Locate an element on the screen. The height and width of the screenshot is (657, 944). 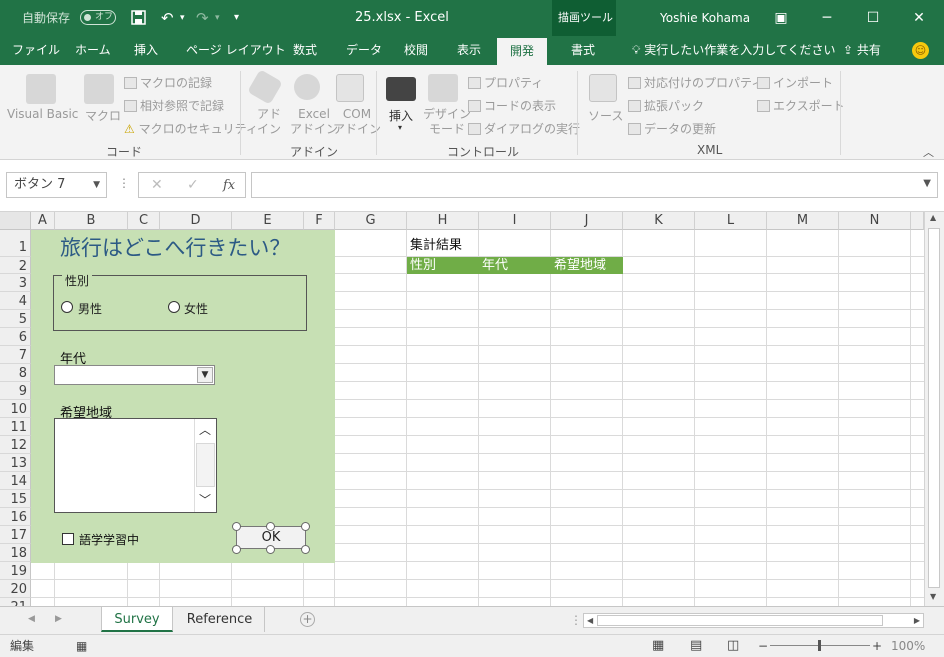
female-radio is located at coordinates (174, 307).